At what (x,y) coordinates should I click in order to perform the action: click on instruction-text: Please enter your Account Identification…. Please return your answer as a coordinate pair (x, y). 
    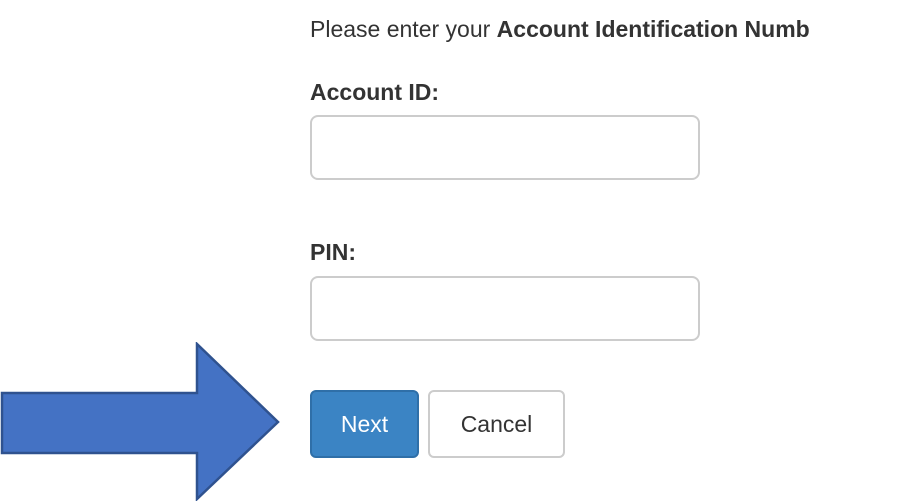
    Looking at the image, I should click on (611, 29).